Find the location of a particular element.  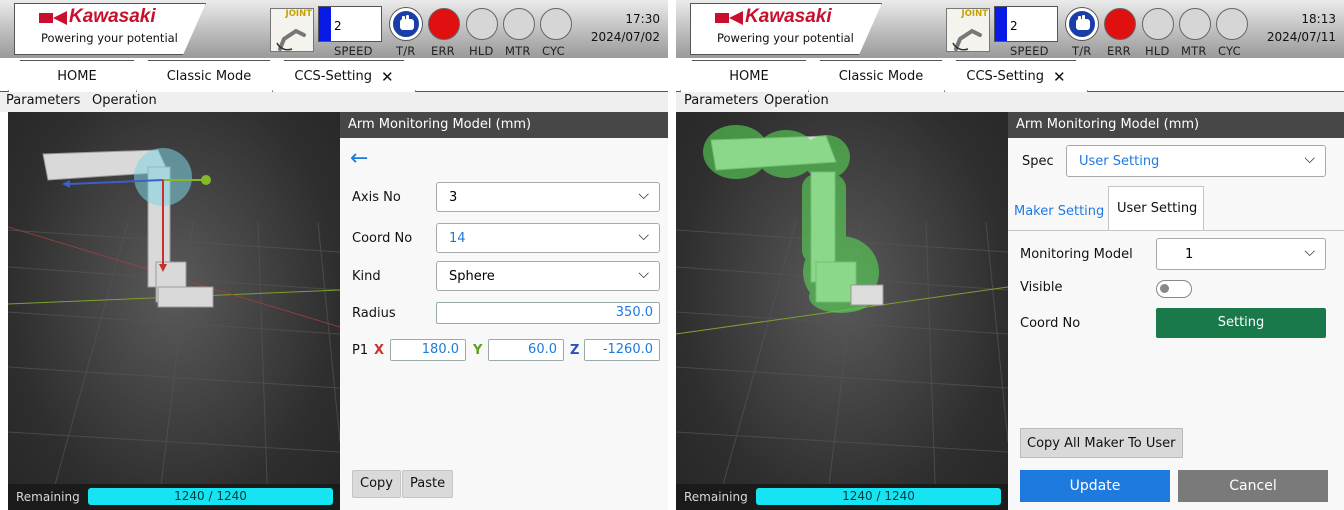

spec-select: User Setting ⌵ is located at coordinates (1196, 161).